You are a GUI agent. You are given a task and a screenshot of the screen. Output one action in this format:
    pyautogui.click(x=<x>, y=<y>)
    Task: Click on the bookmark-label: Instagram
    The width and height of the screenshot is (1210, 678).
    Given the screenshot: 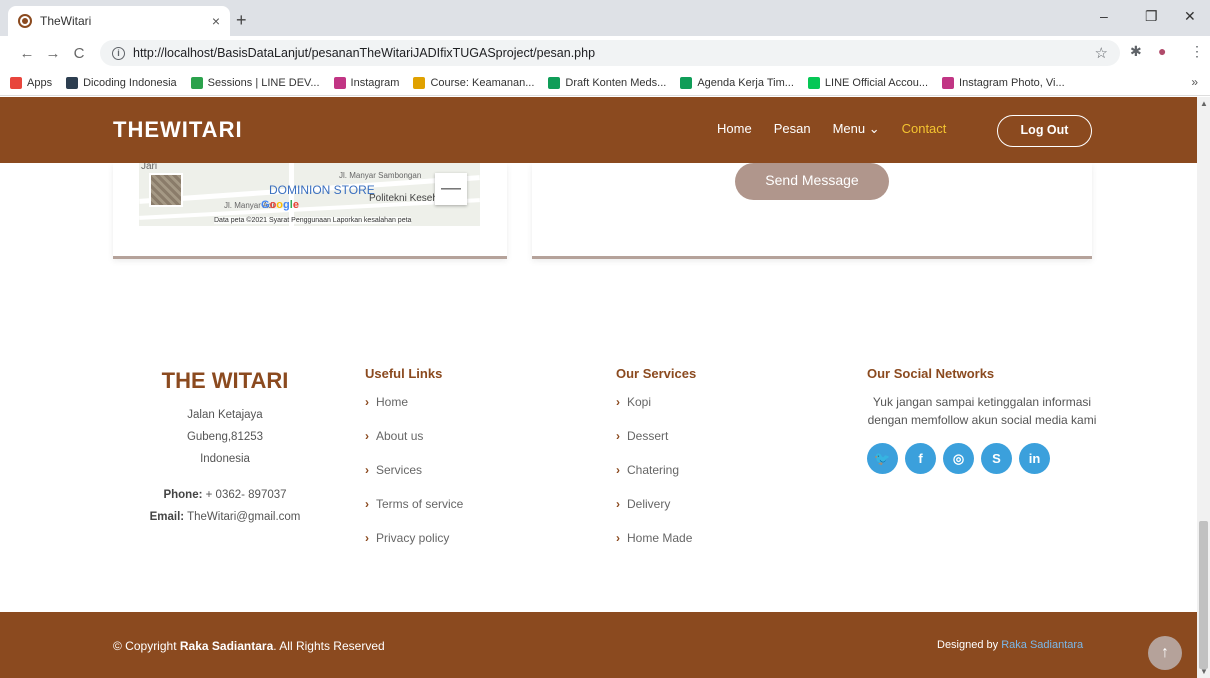 What is the action you would take?
    pyautogui.click(x=375, y=82)
    